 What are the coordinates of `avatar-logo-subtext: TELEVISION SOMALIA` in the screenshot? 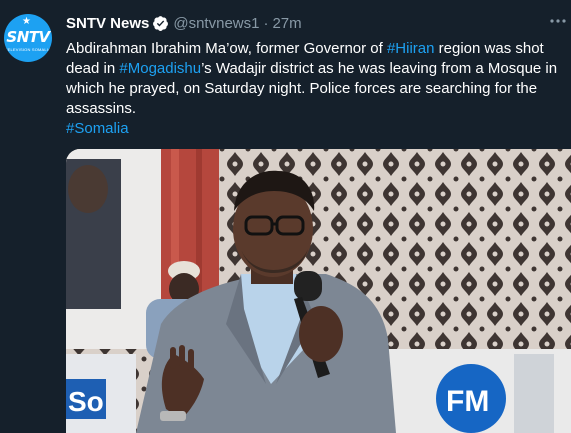 It's located at (28, 49).